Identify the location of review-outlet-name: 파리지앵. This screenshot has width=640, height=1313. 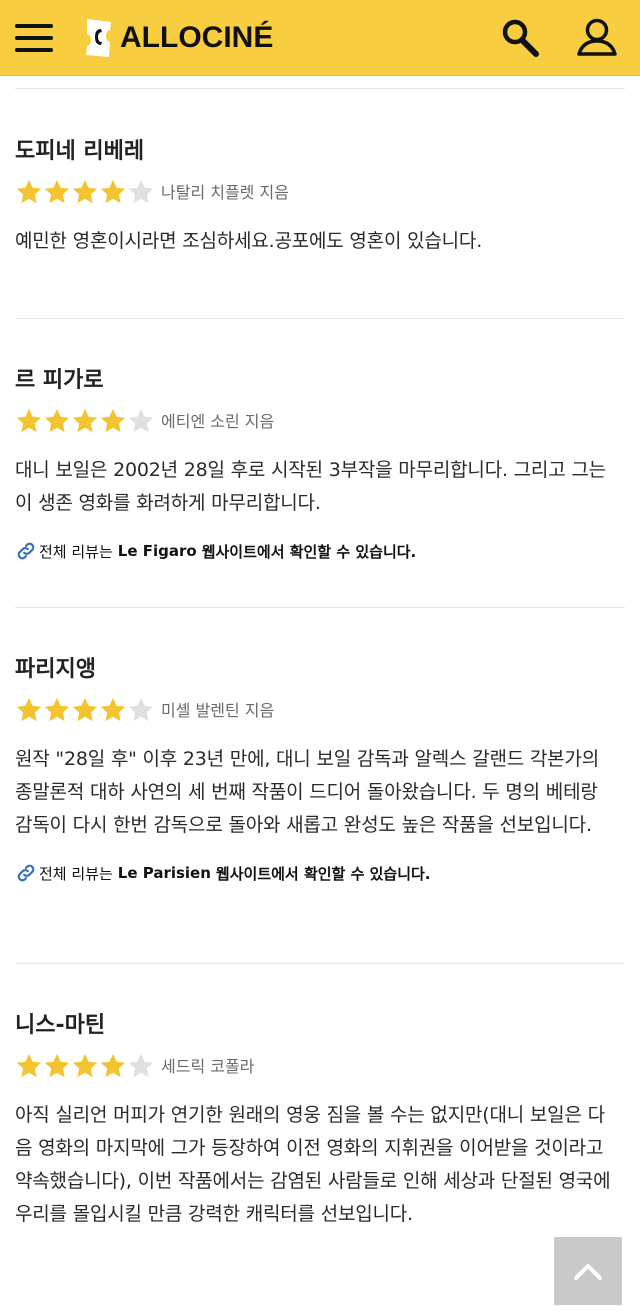
(55, 669).